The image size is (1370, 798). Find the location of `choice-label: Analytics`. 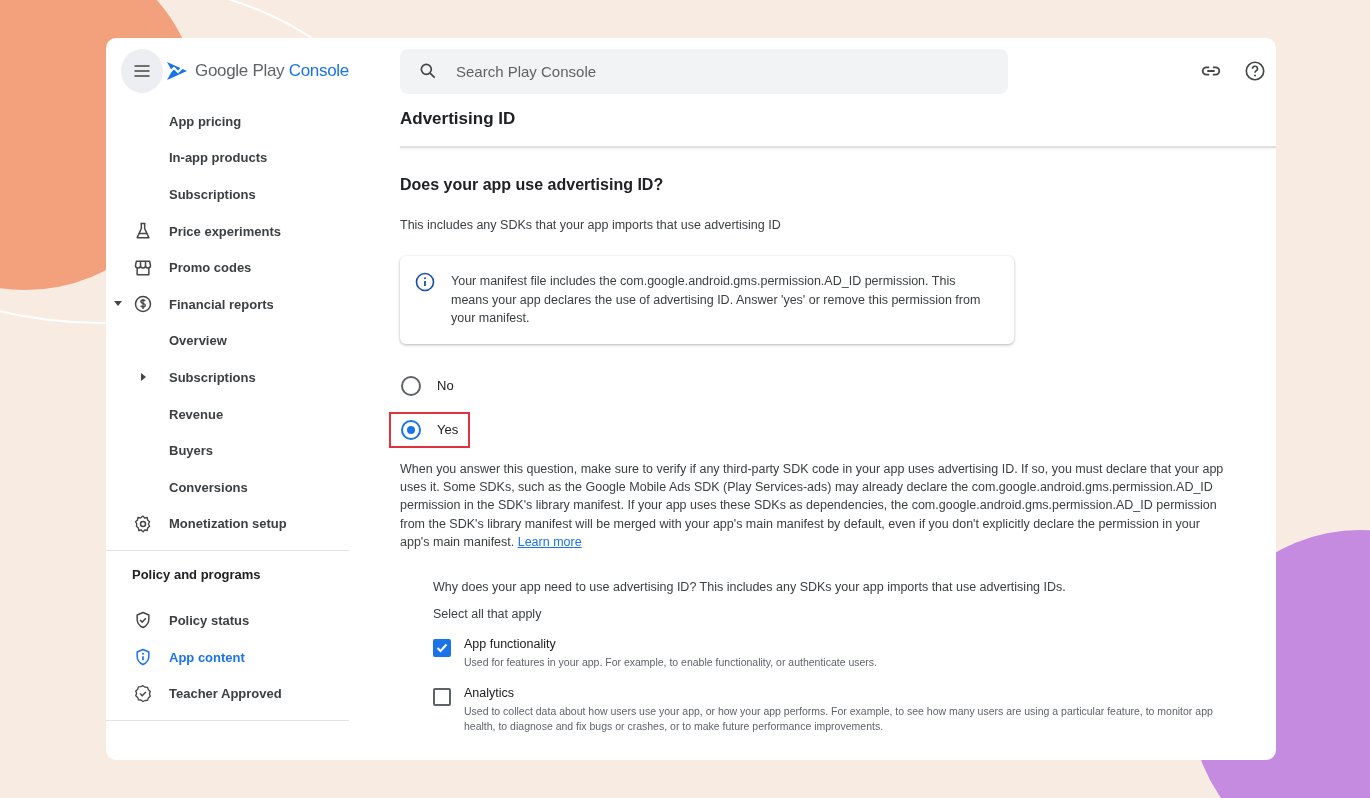

choice-label: Analytics is located at coordinates (490, 692).